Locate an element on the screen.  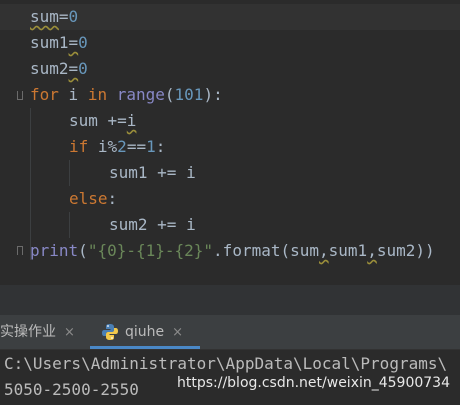
code-line-1: sum=0 is located at coordinates (54, 17).